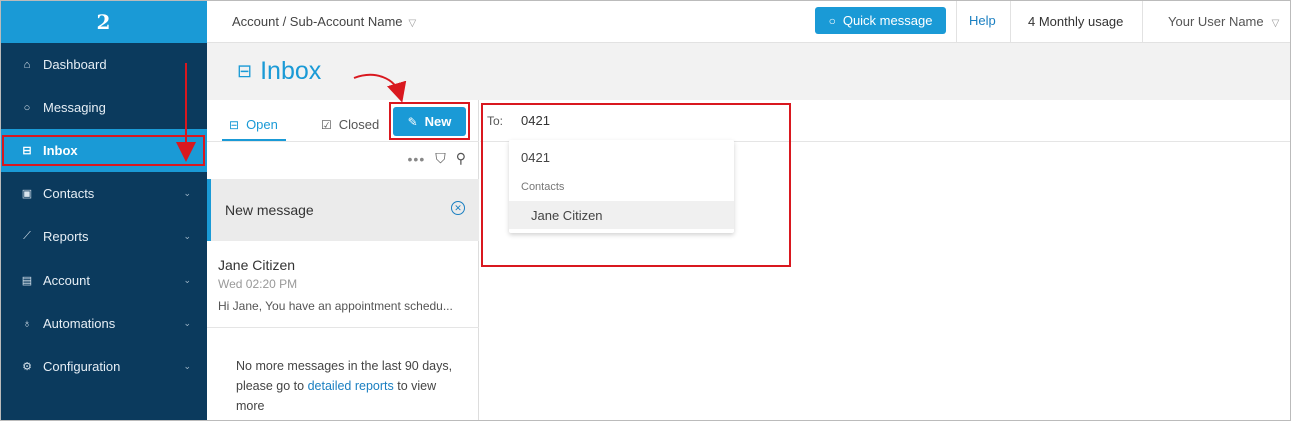 Image resolution: width=1291 pixels, height=421 pixels. What do you see at coordinates (103, 236) in the screenshot?
I see `sidebar-item-reports: ⟋ Reports ⌄` at bounding box center [103, 236].